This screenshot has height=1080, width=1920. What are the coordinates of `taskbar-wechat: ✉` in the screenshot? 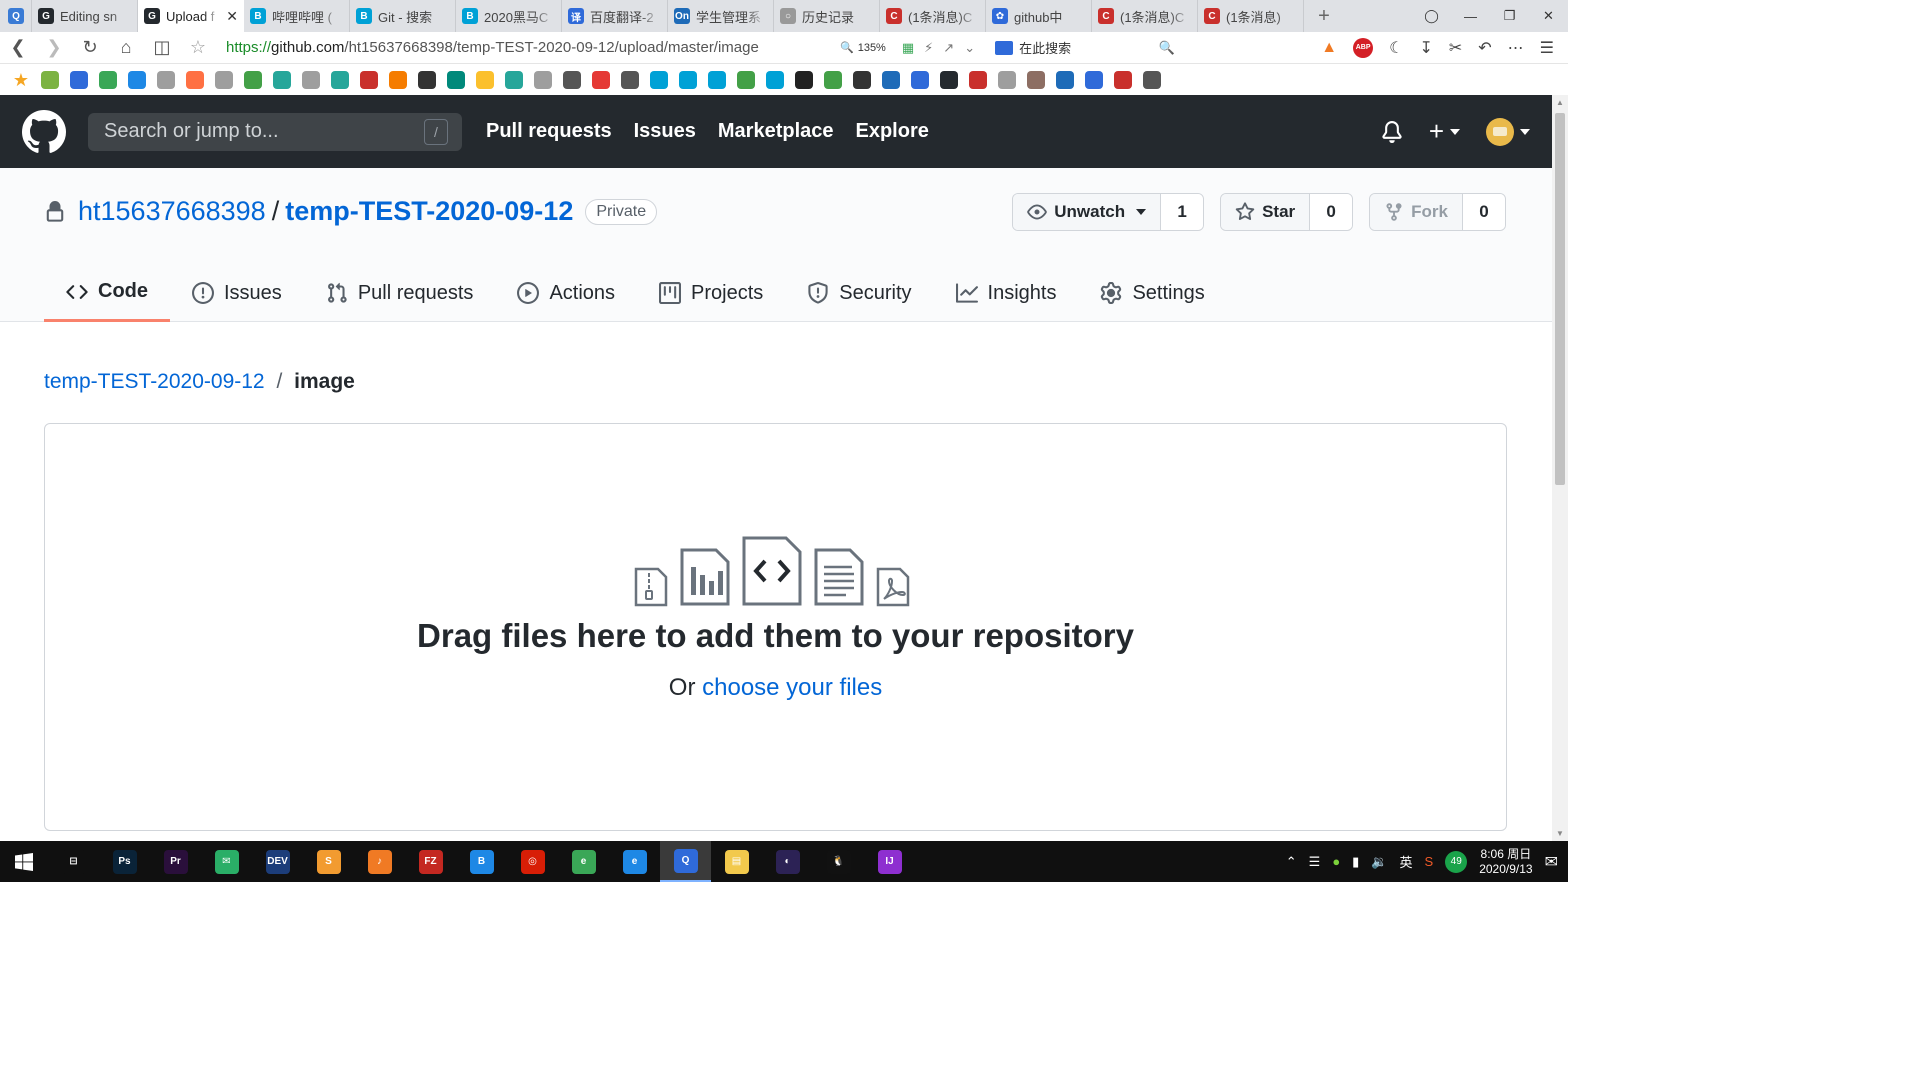 It's located at (226, 861).